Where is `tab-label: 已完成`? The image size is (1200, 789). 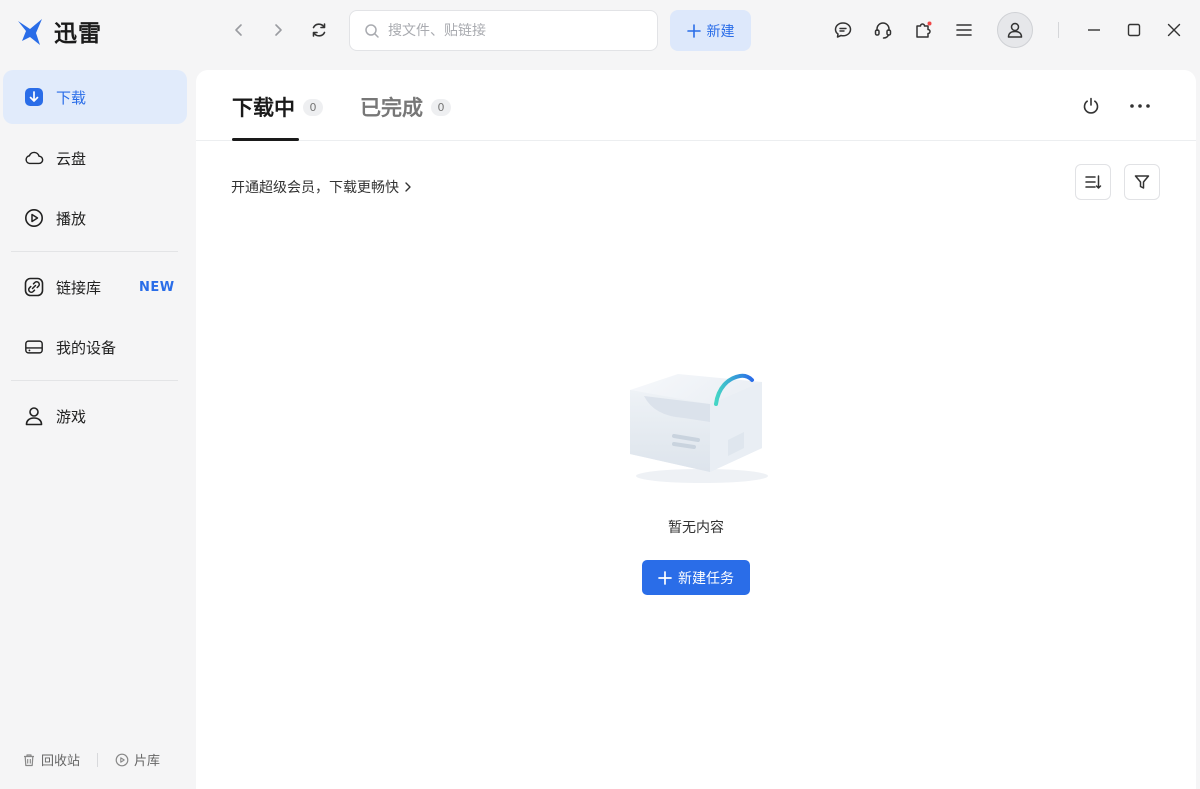 tab-label: 已完成 is located at coordinates (391, 108).